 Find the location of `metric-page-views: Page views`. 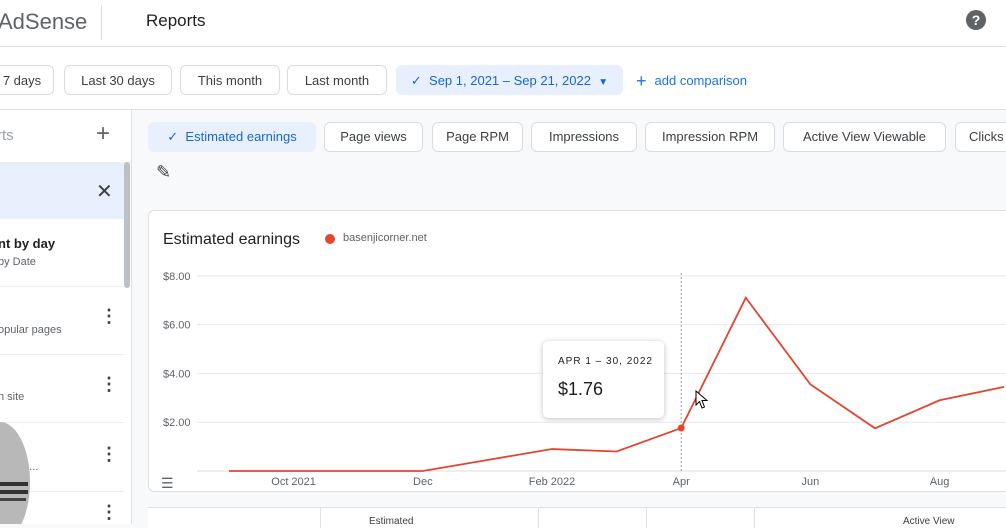

metric-page-views: Page views is located at coordinates (373, 137).